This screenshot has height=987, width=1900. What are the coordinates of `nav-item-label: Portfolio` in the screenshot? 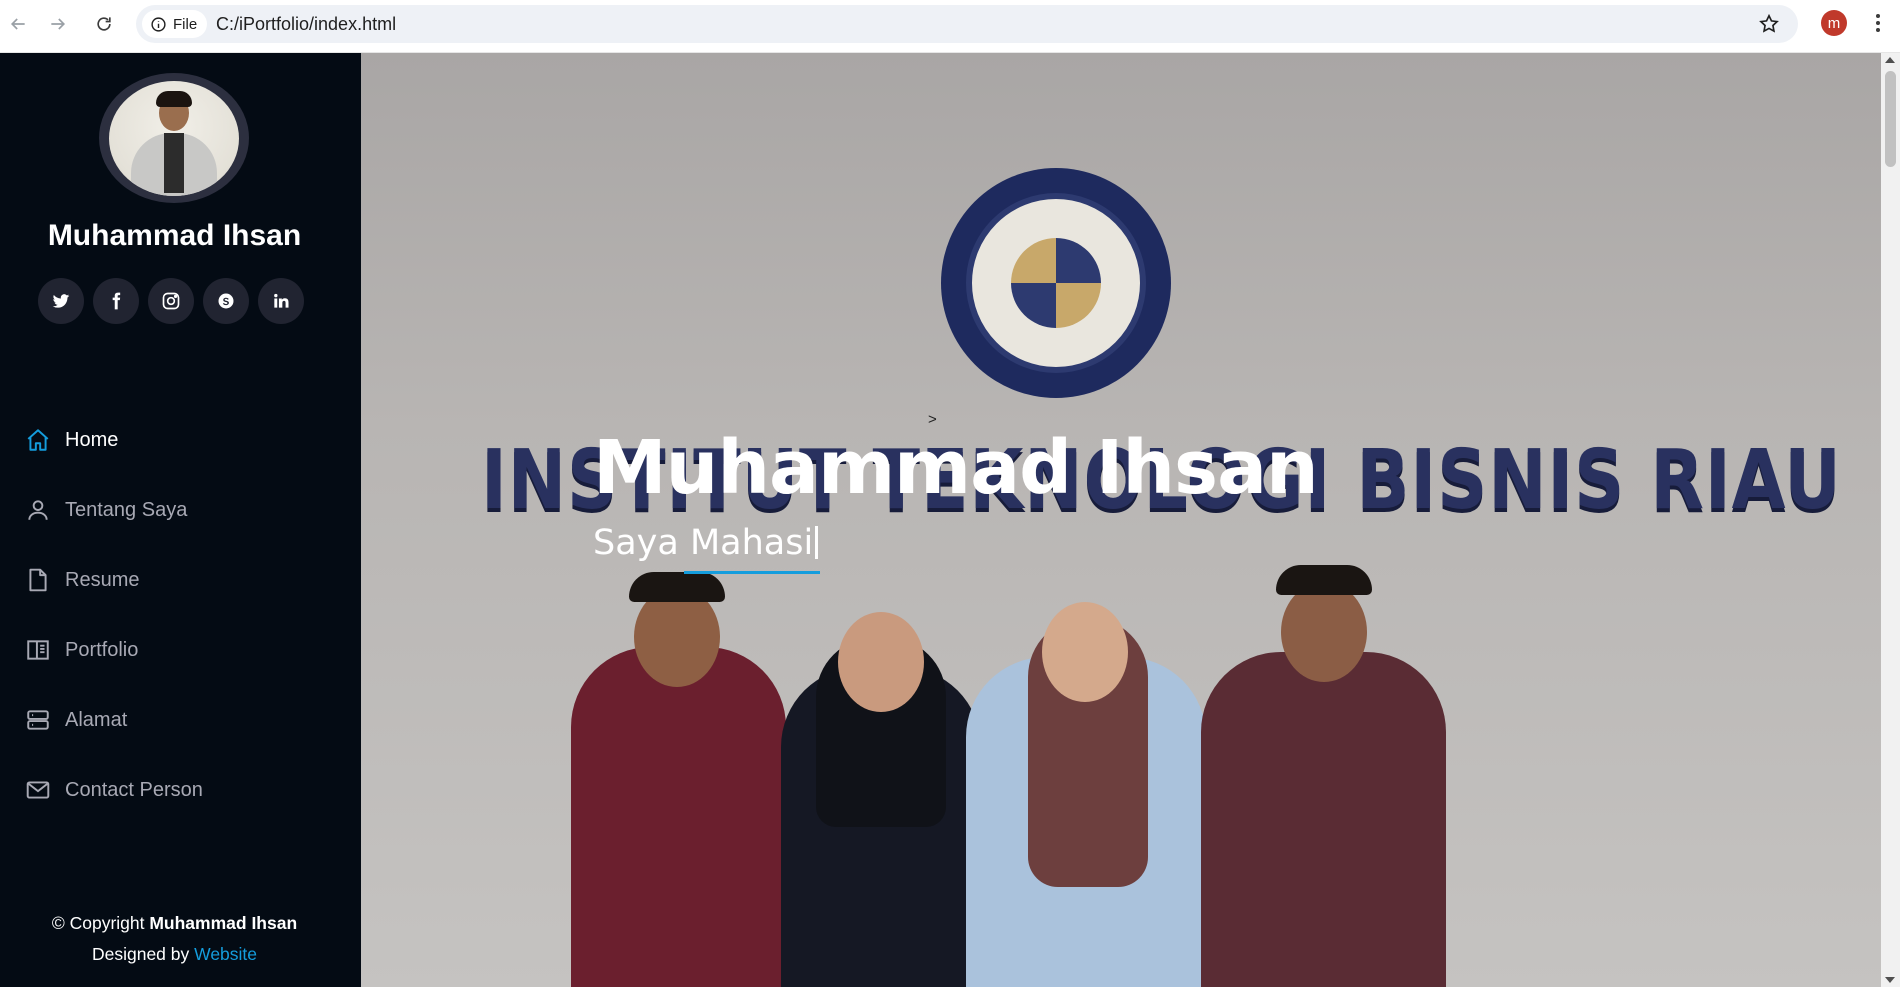 It's located at (102, 649).